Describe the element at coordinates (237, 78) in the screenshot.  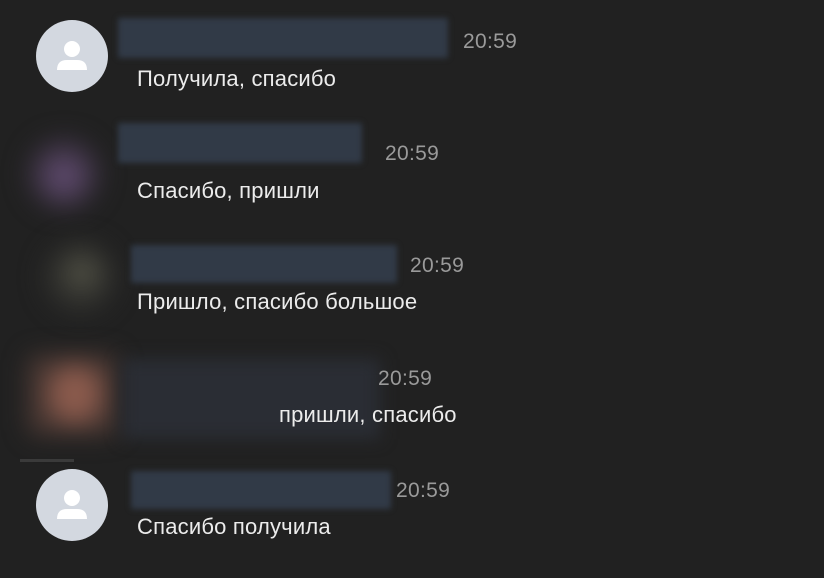
I see `message-text: Получила, спасибо` at that location.